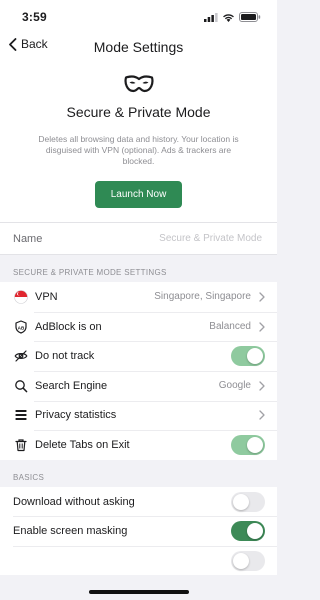  I want to click on vpn-row: VPN Singapore, Singapore, so click(138, 297).